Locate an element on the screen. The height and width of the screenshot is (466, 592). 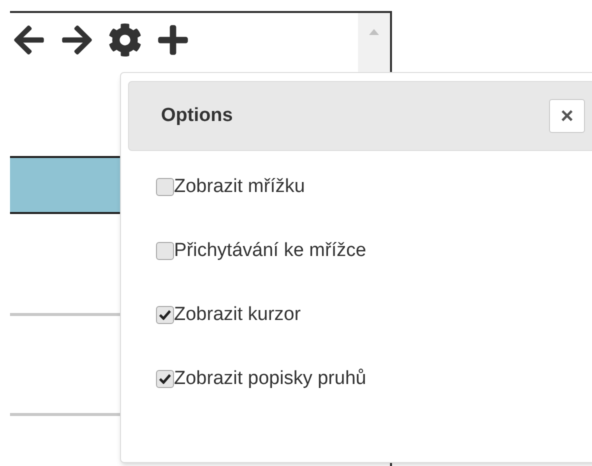
settings-icon is located at coordinates (125, 40).